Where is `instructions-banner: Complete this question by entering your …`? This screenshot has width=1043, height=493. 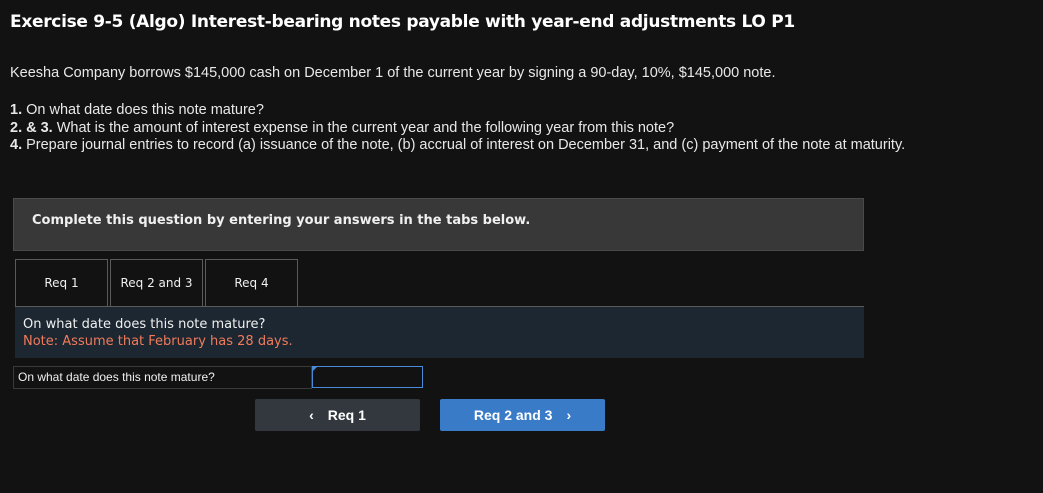
instructions-banner: Complete this question by entering your … is located at coordinates (438, 224).